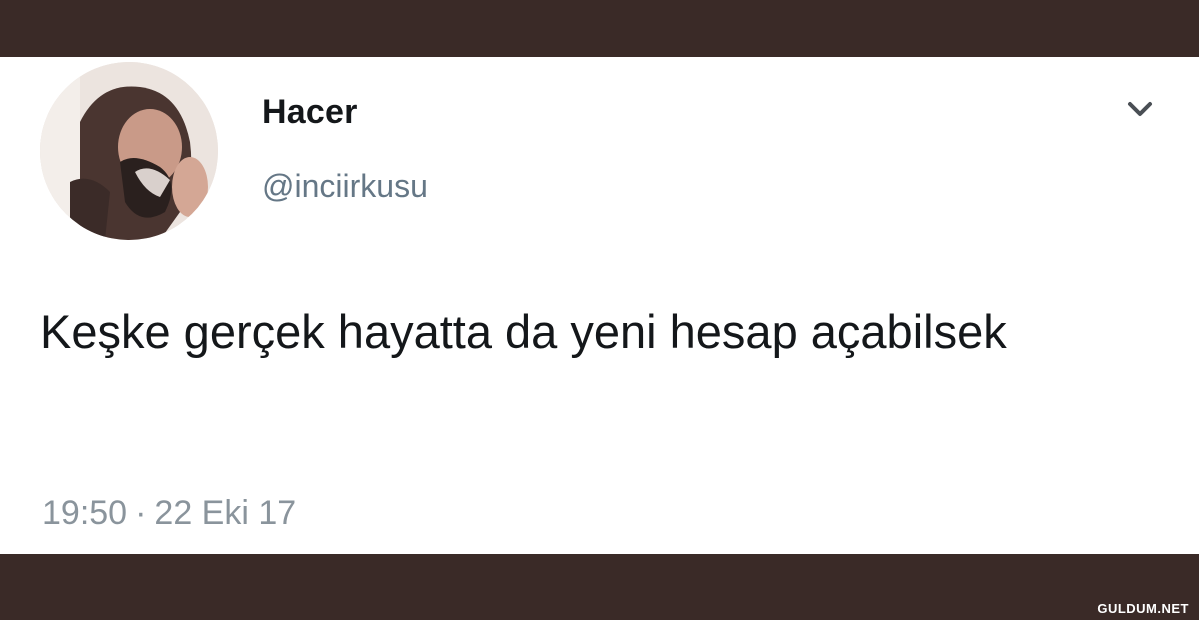 The height and width of the screenshot is (620, 1199). I want to click on user-handle: @inciirkusu, so click(345, 186).